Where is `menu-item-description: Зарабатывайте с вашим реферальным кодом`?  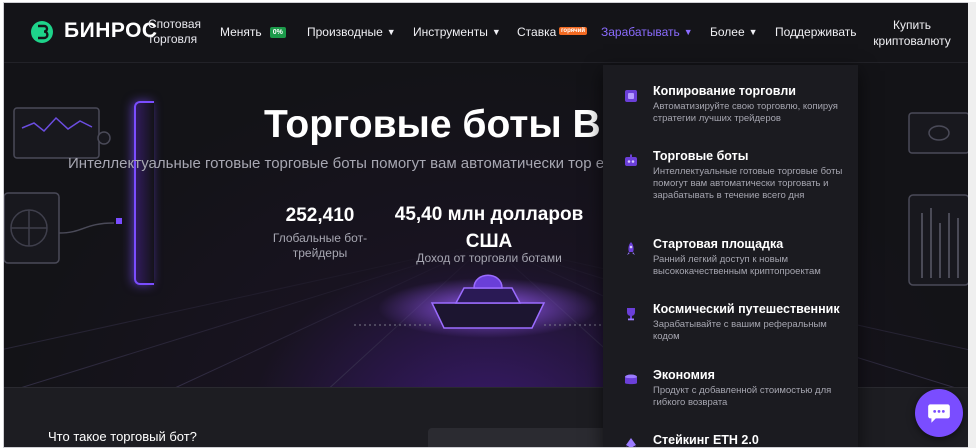 menu-item-description: Зарабатывайте с вашим реферальным кодом is located at coordinates (740, 330).